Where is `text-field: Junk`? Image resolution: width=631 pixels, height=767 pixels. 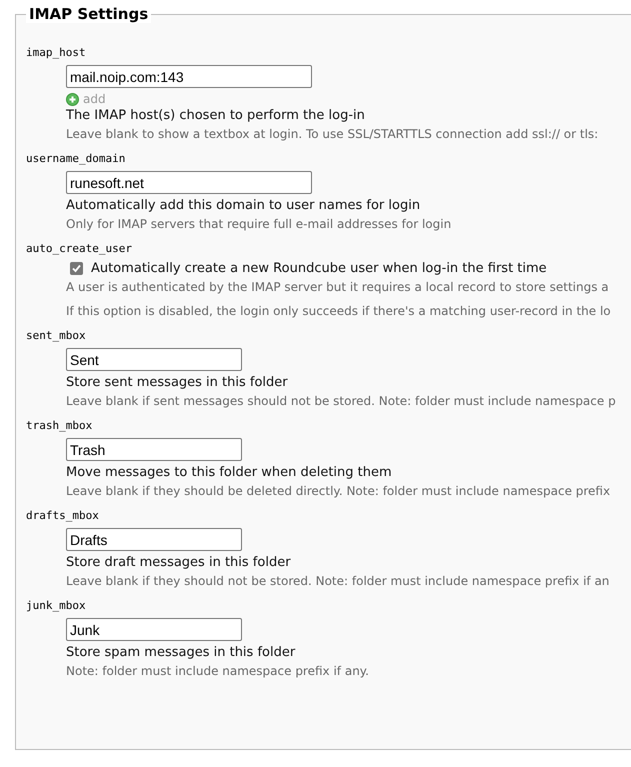
text-field: Junk is located at coordinates (154, 629).